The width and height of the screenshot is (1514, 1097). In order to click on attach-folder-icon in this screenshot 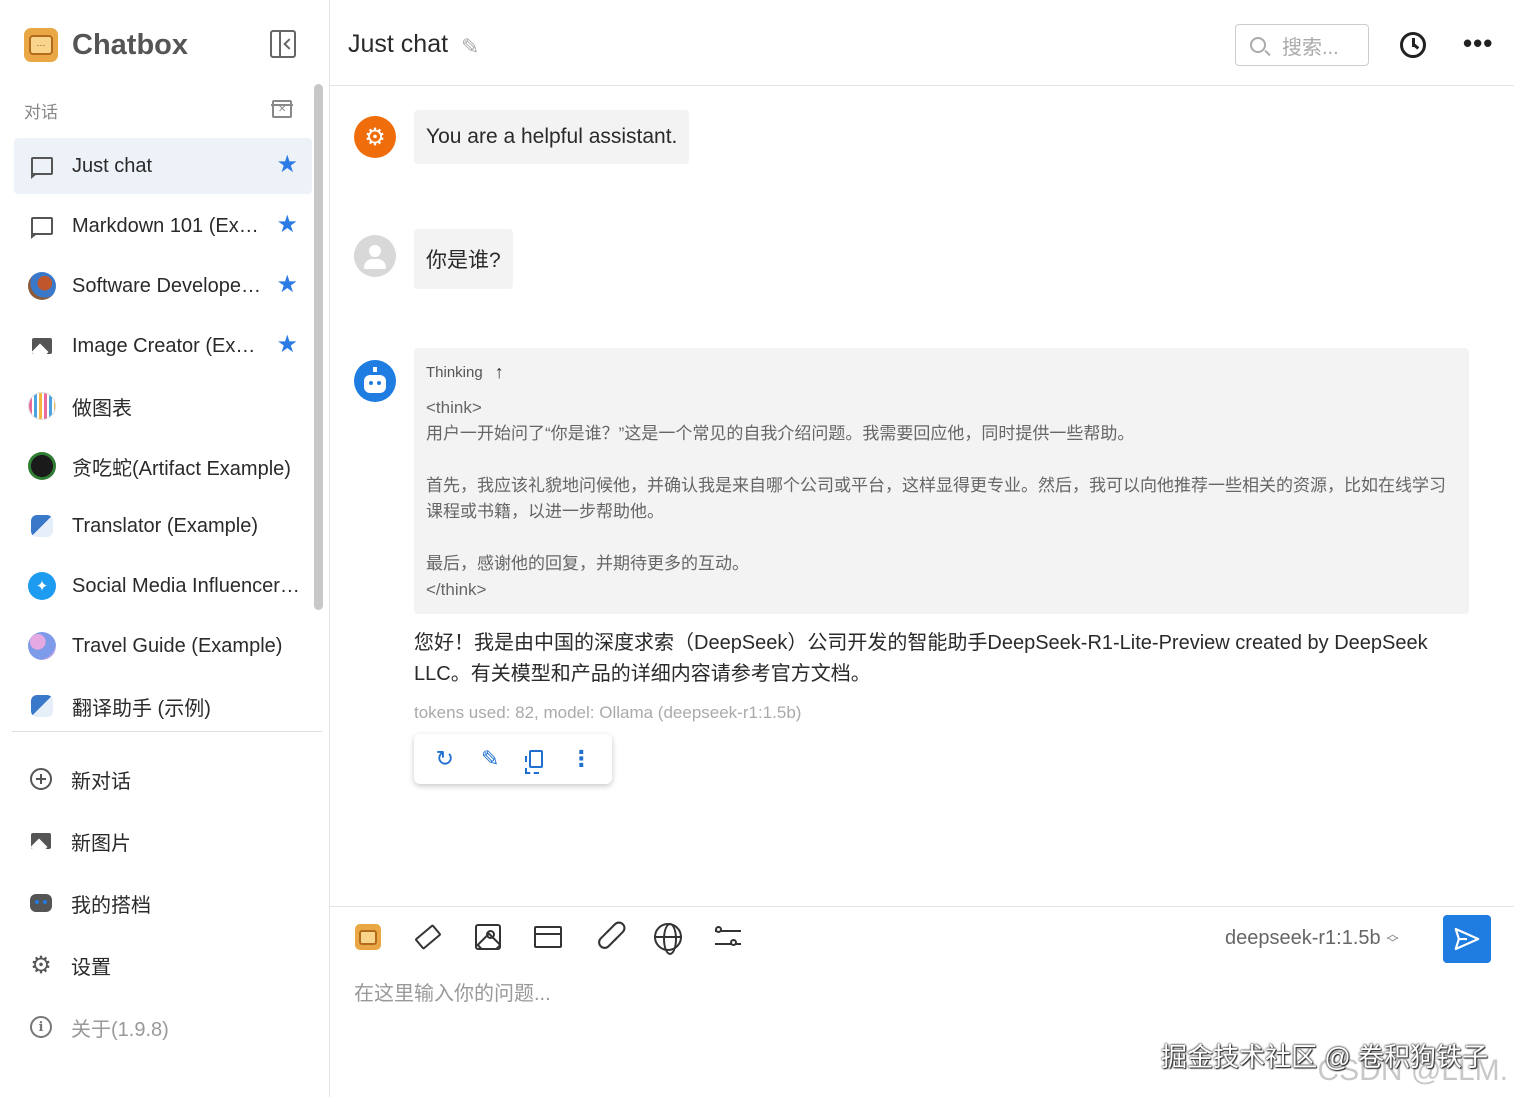, I will do `click(548, 937)`.